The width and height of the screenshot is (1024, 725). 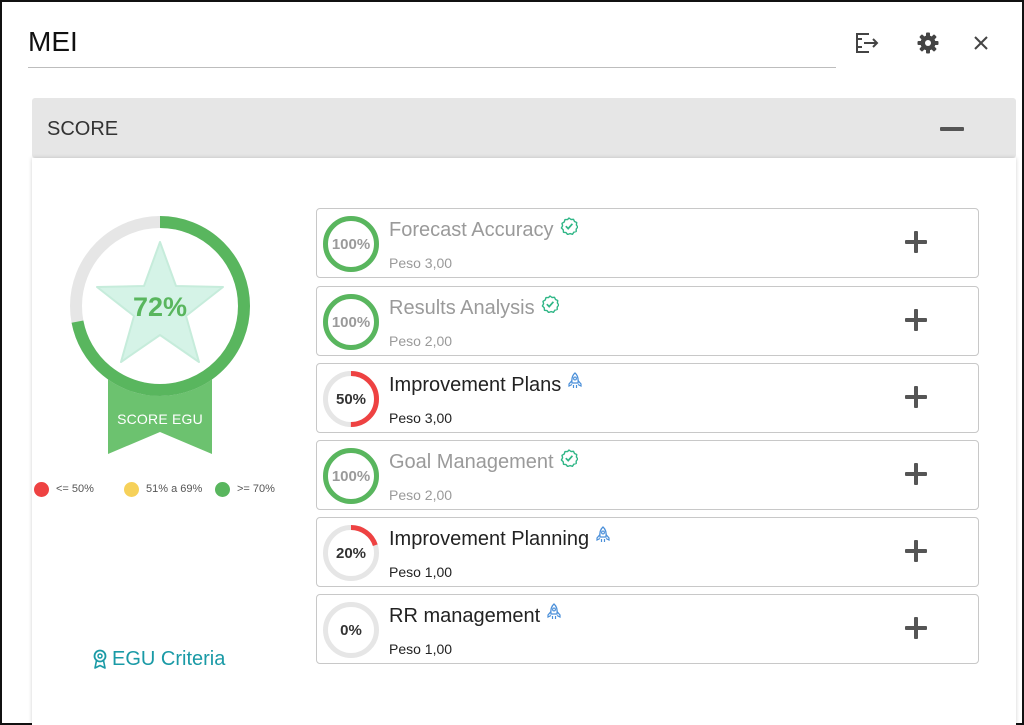 I want to click on section-title: SCORE, so click(x=83, y=129).